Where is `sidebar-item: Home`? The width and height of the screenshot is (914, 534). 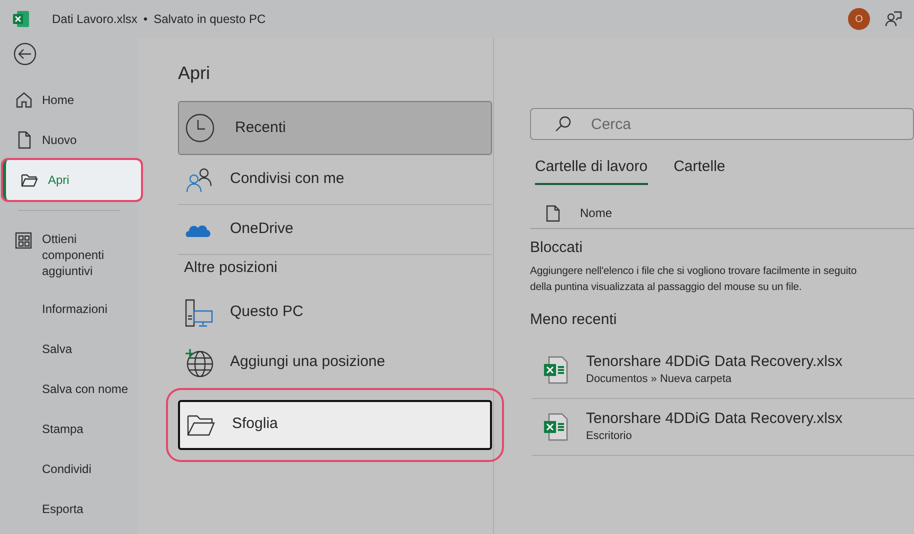
sidebar-item: Home is located at coordinates (69, 100).